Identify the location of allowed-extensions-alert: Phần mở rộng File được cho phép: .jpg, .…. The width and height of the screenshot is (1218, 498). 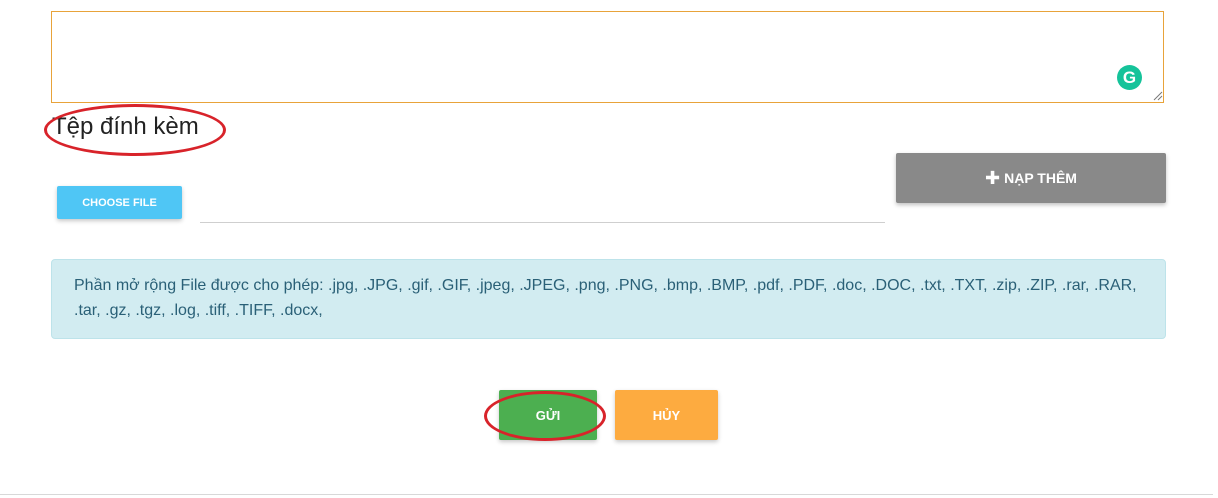
(608, 299).